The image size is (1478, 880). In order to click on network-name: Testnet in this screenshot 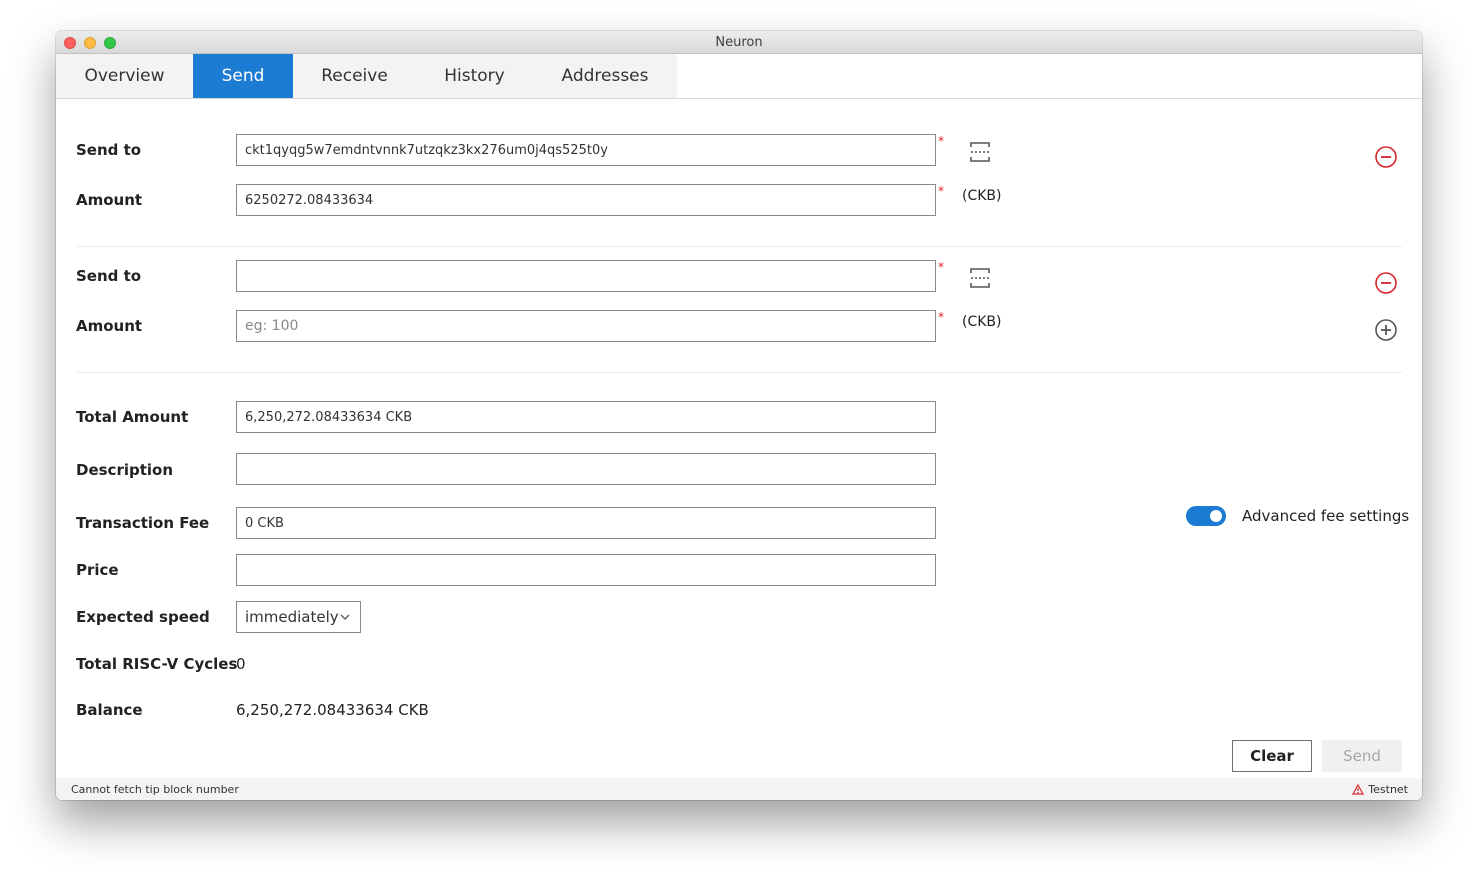, I will do `click(1388, 789)`.